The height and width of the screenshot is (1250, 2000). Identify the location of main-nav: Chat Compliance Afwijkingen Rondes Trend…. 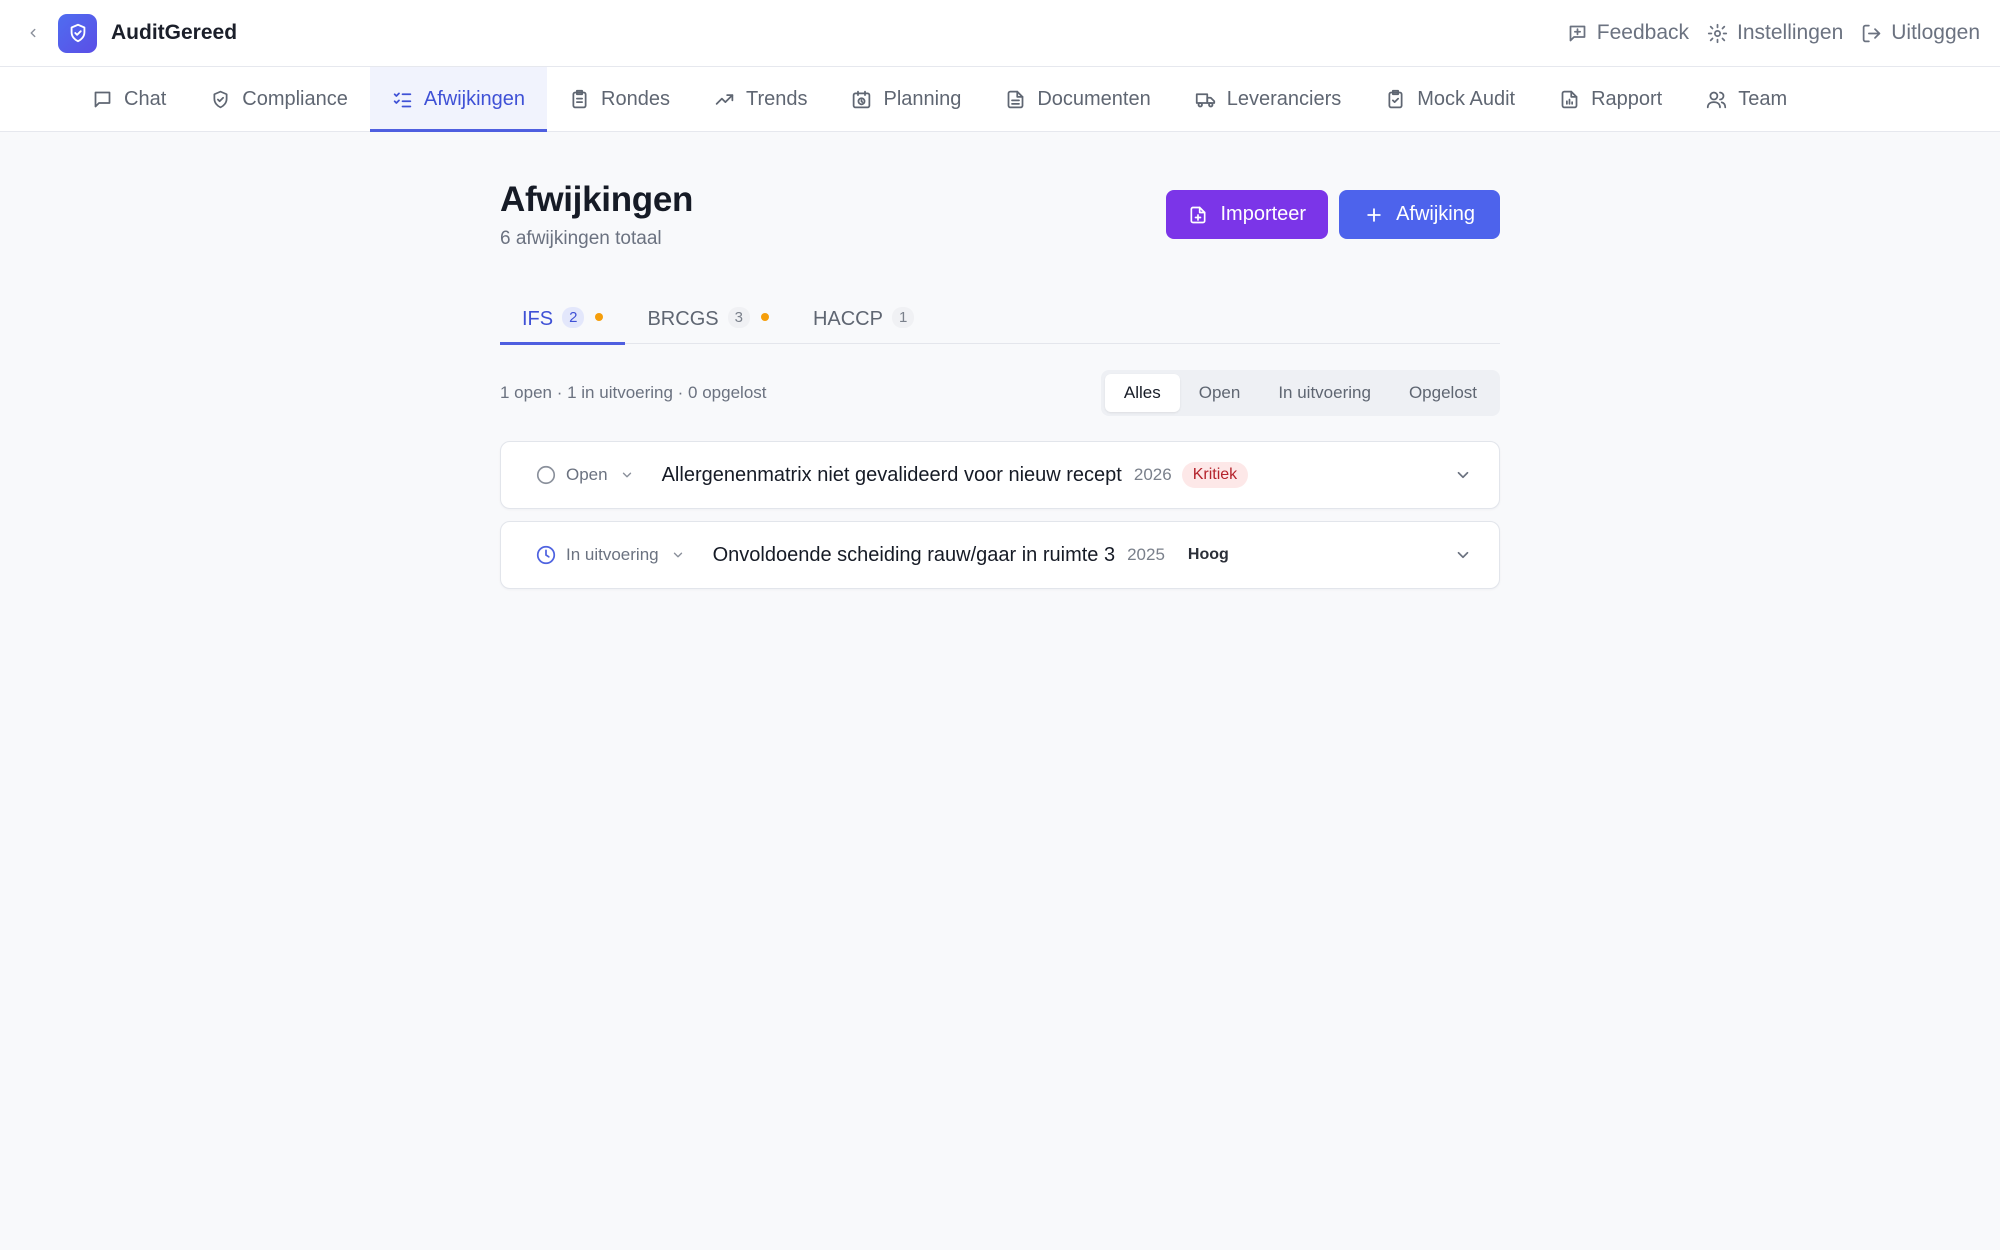
(1000, 99).